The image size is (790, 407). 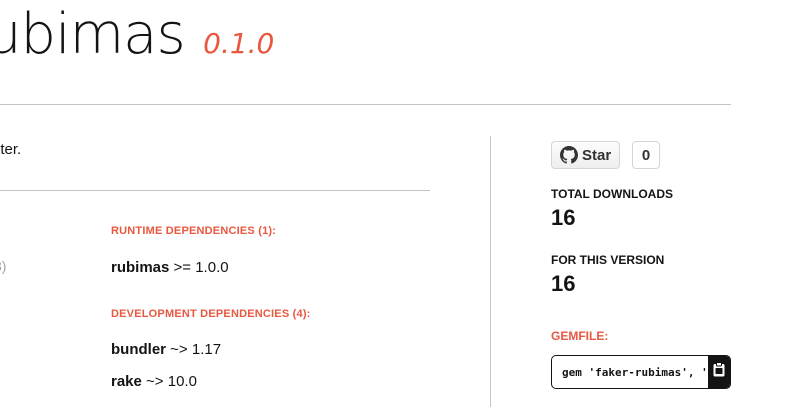 What do you see at coordinates (646, 155) in the screenshot?
I see `star-count: 0` at bounding box center [646, 155].